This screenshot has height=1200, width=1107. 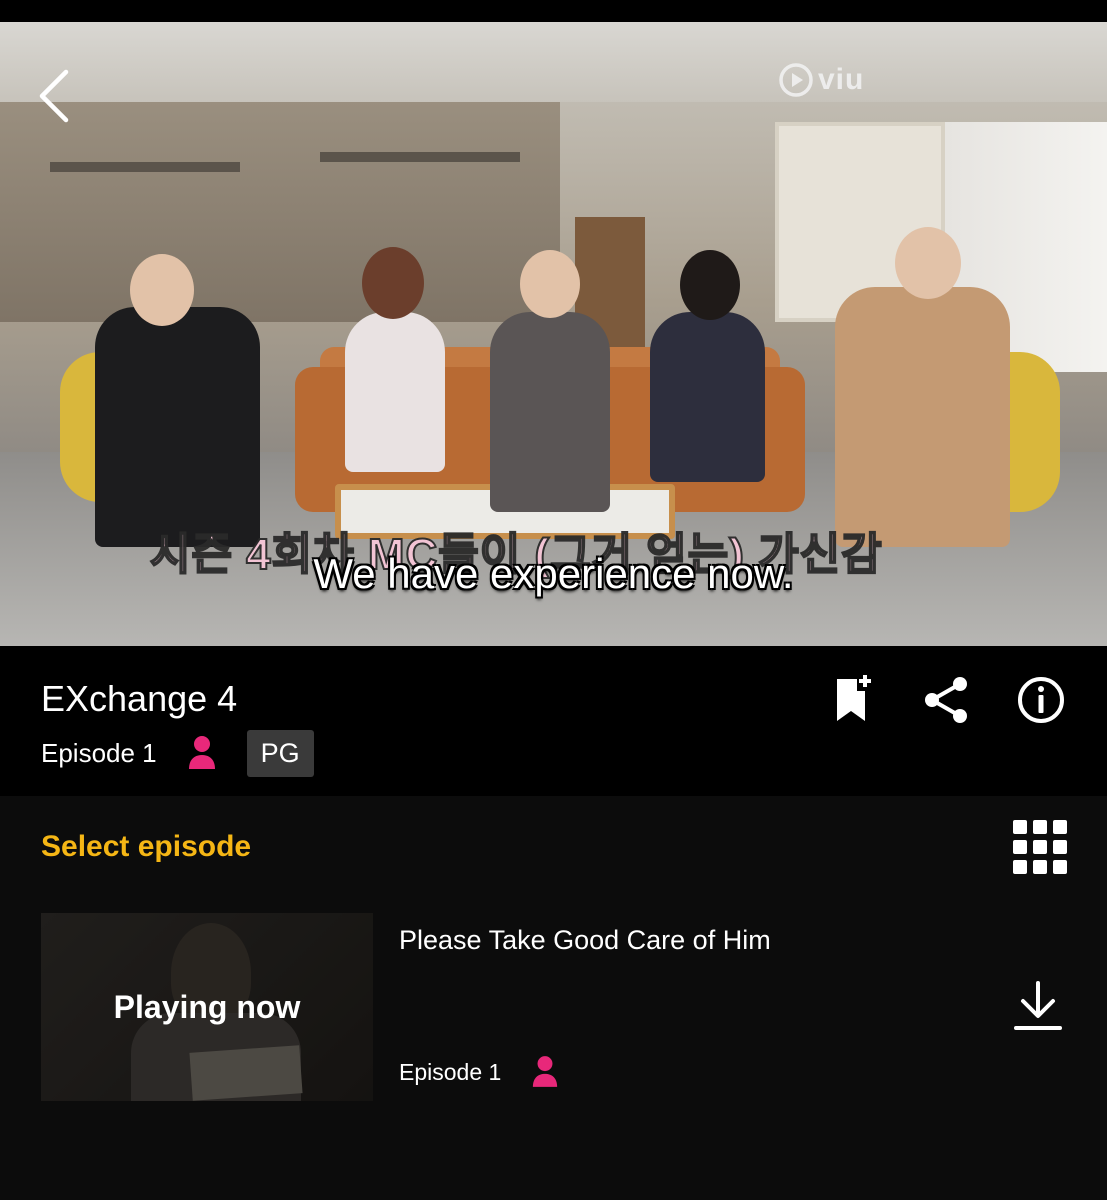 I want to click on show-title: EXchange 4, so click(x=139, y=698).